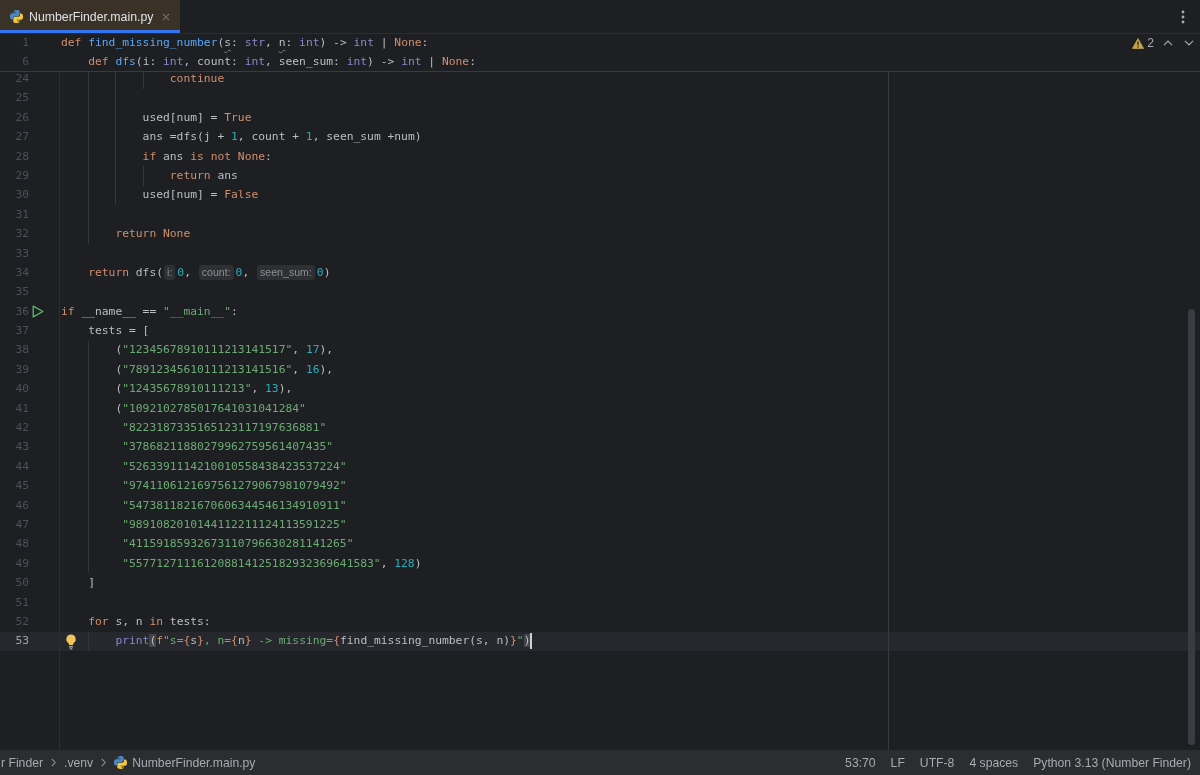 This screenshot has width=1200, height=775. Describe the element at coordinates (200, 195) in the screenshot. I see `code-text: used[num] = False` at that location.